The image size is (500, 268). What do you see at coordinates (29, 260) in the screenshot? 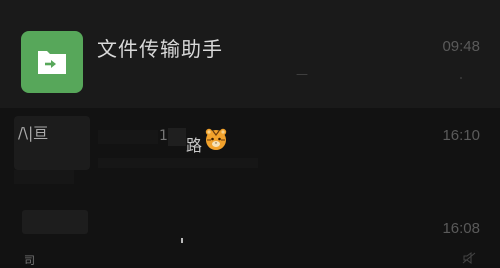
I see `contact-avatar-glyph: 司` at bounding box center [29, 260].